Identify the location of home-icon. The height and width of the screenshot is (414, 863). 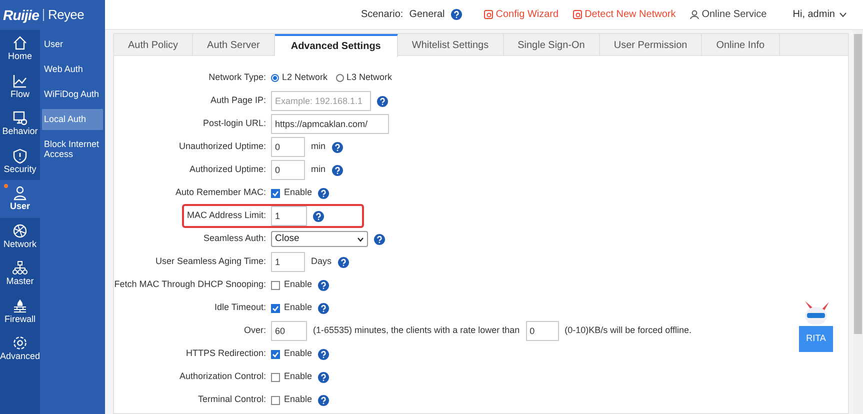
(20, 43).